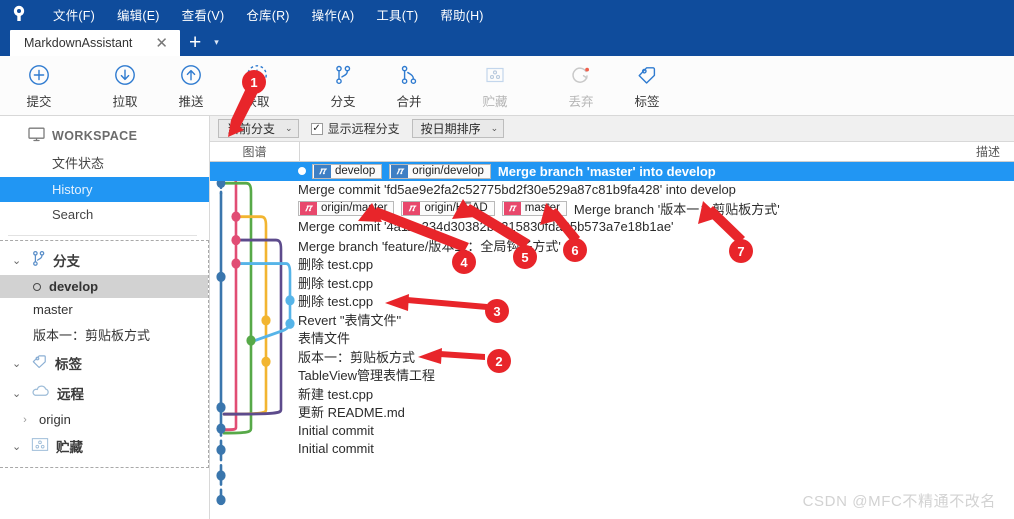 The width and height of the screenshot is (1014, 519). I want to click on sidebar-section-branches: ⌄ 分支, so click(104, 260).